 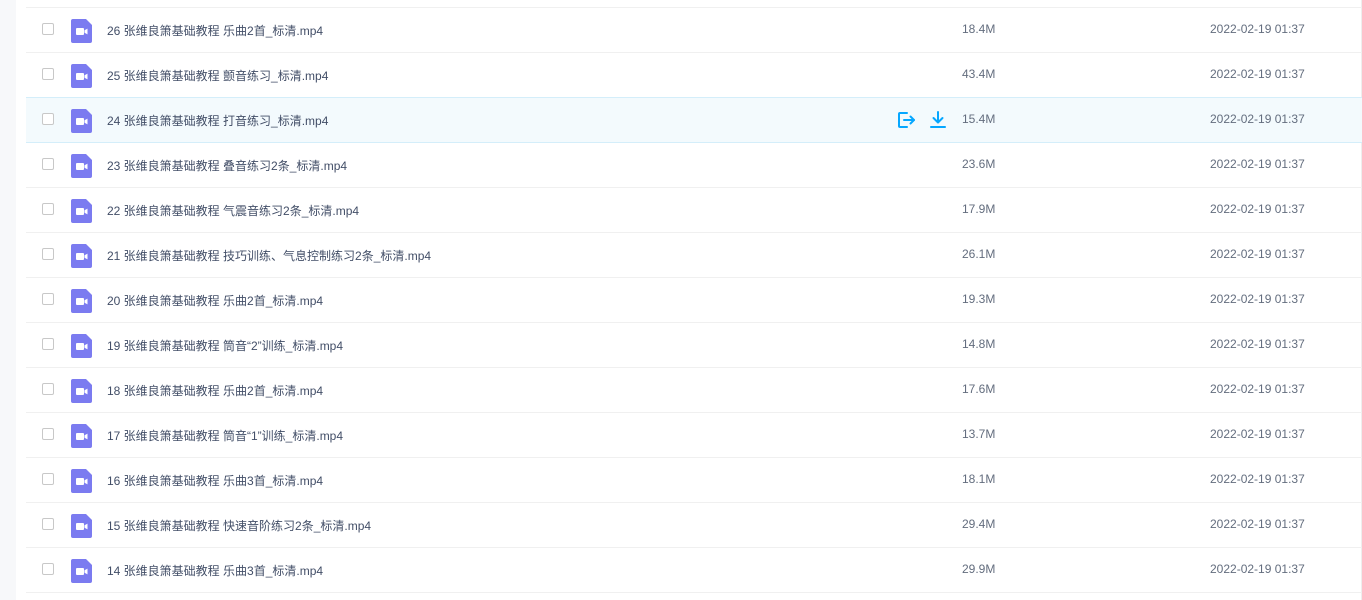 What do you see at coordinates (215, 390) in the screenshot?
I see `file-name: 18 张维良箫基础教程 乐曲2首_标清.mp4` at bounding box center [215, 390].